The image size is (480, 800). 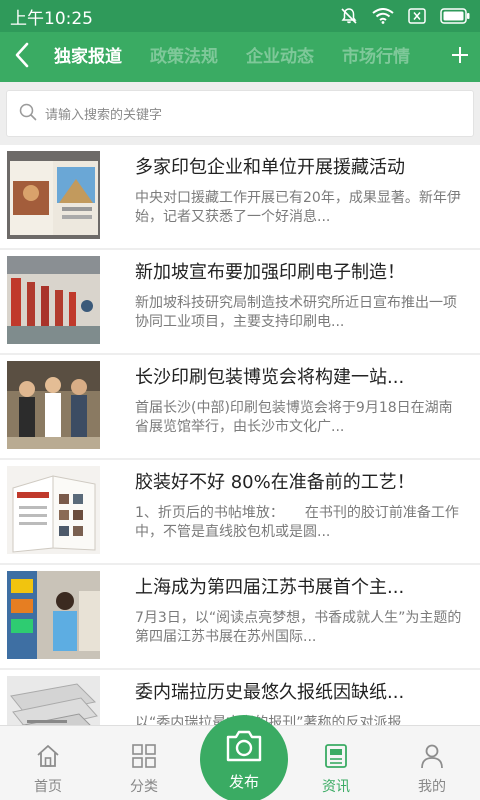 What do you see at coordinates (184, 57) in the screenshot?
I see `tab-policy: 政策法规` at bounding box center [184, 57].